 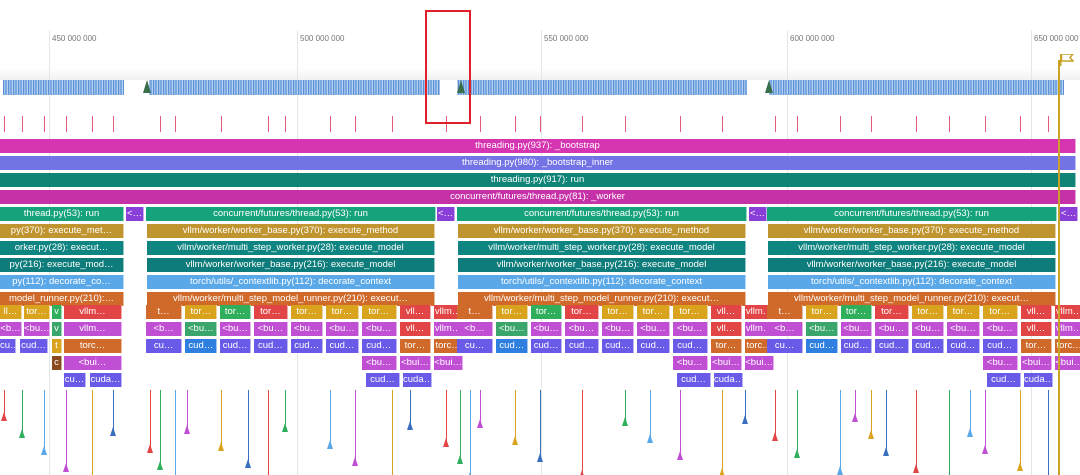 What do you see at coordinates (1059, 267) in the screenshot?
I see `playhead-line` at bounding box center [1059, 267].